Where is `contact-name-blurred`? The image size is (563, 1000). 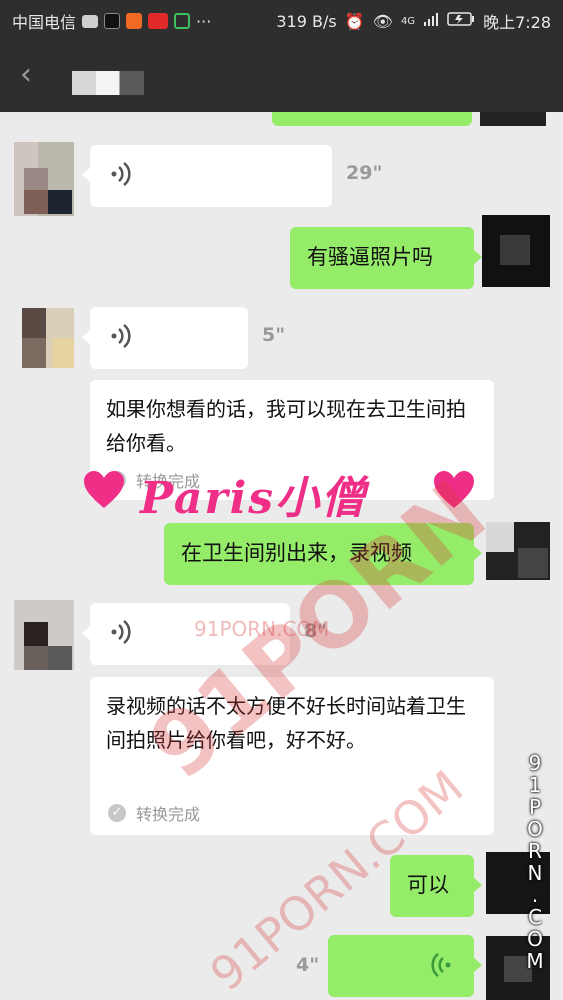 contact-name-blurred is located at coordinates (108, 83).